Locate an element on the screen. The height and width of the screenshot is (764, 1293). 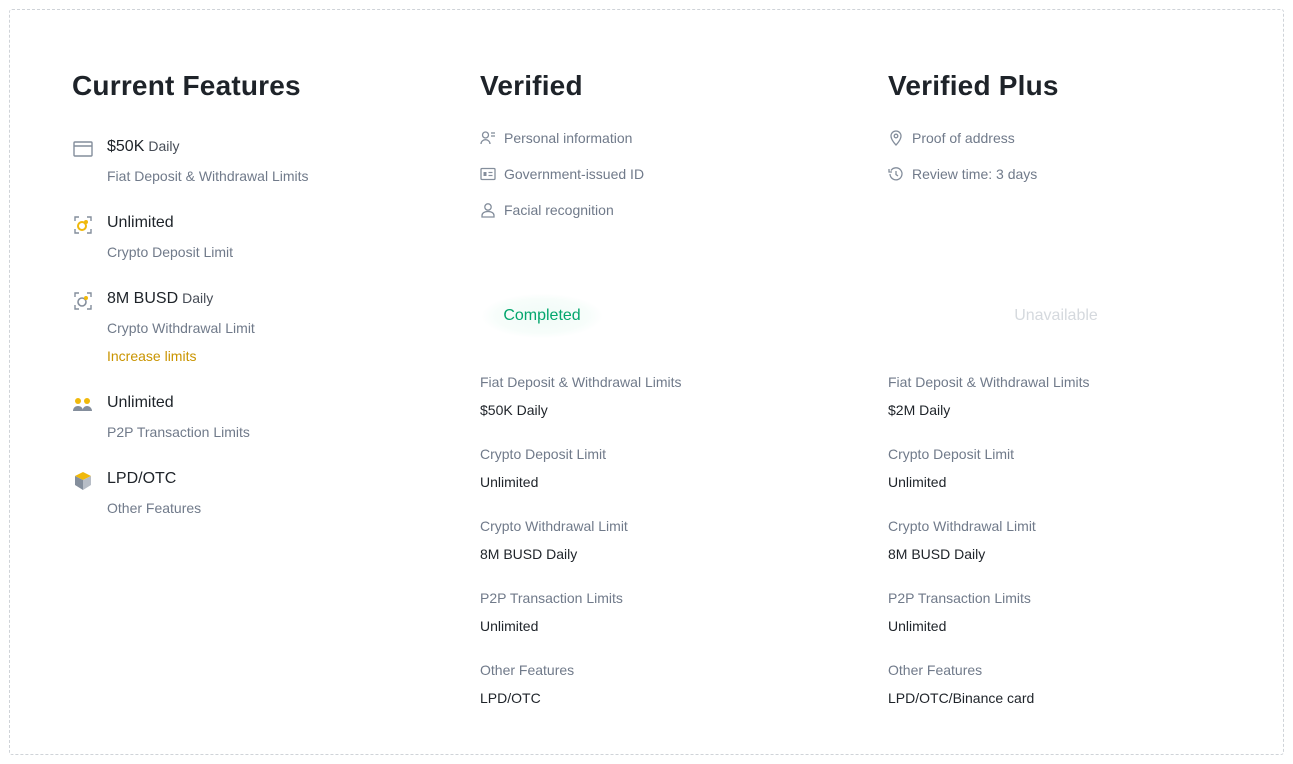
crypto-withdraw-icon is located at coordinates (83, 301).